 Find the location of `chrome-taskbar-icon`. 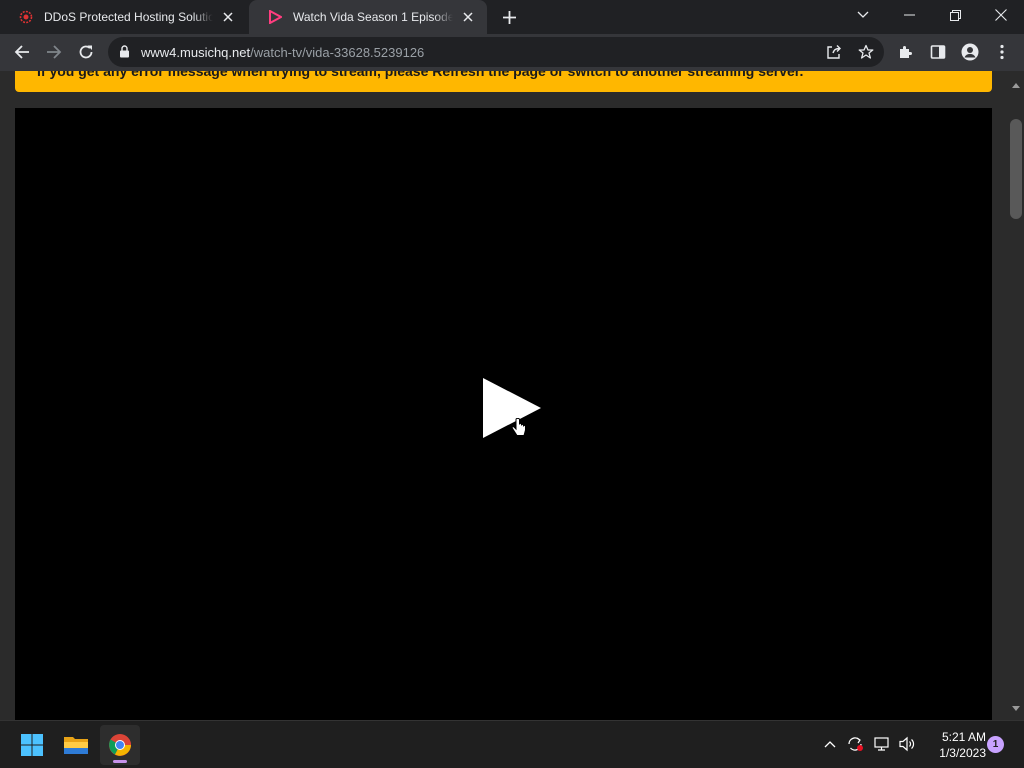

chrome-taskbar-icon is located at coordinates (120, 745).